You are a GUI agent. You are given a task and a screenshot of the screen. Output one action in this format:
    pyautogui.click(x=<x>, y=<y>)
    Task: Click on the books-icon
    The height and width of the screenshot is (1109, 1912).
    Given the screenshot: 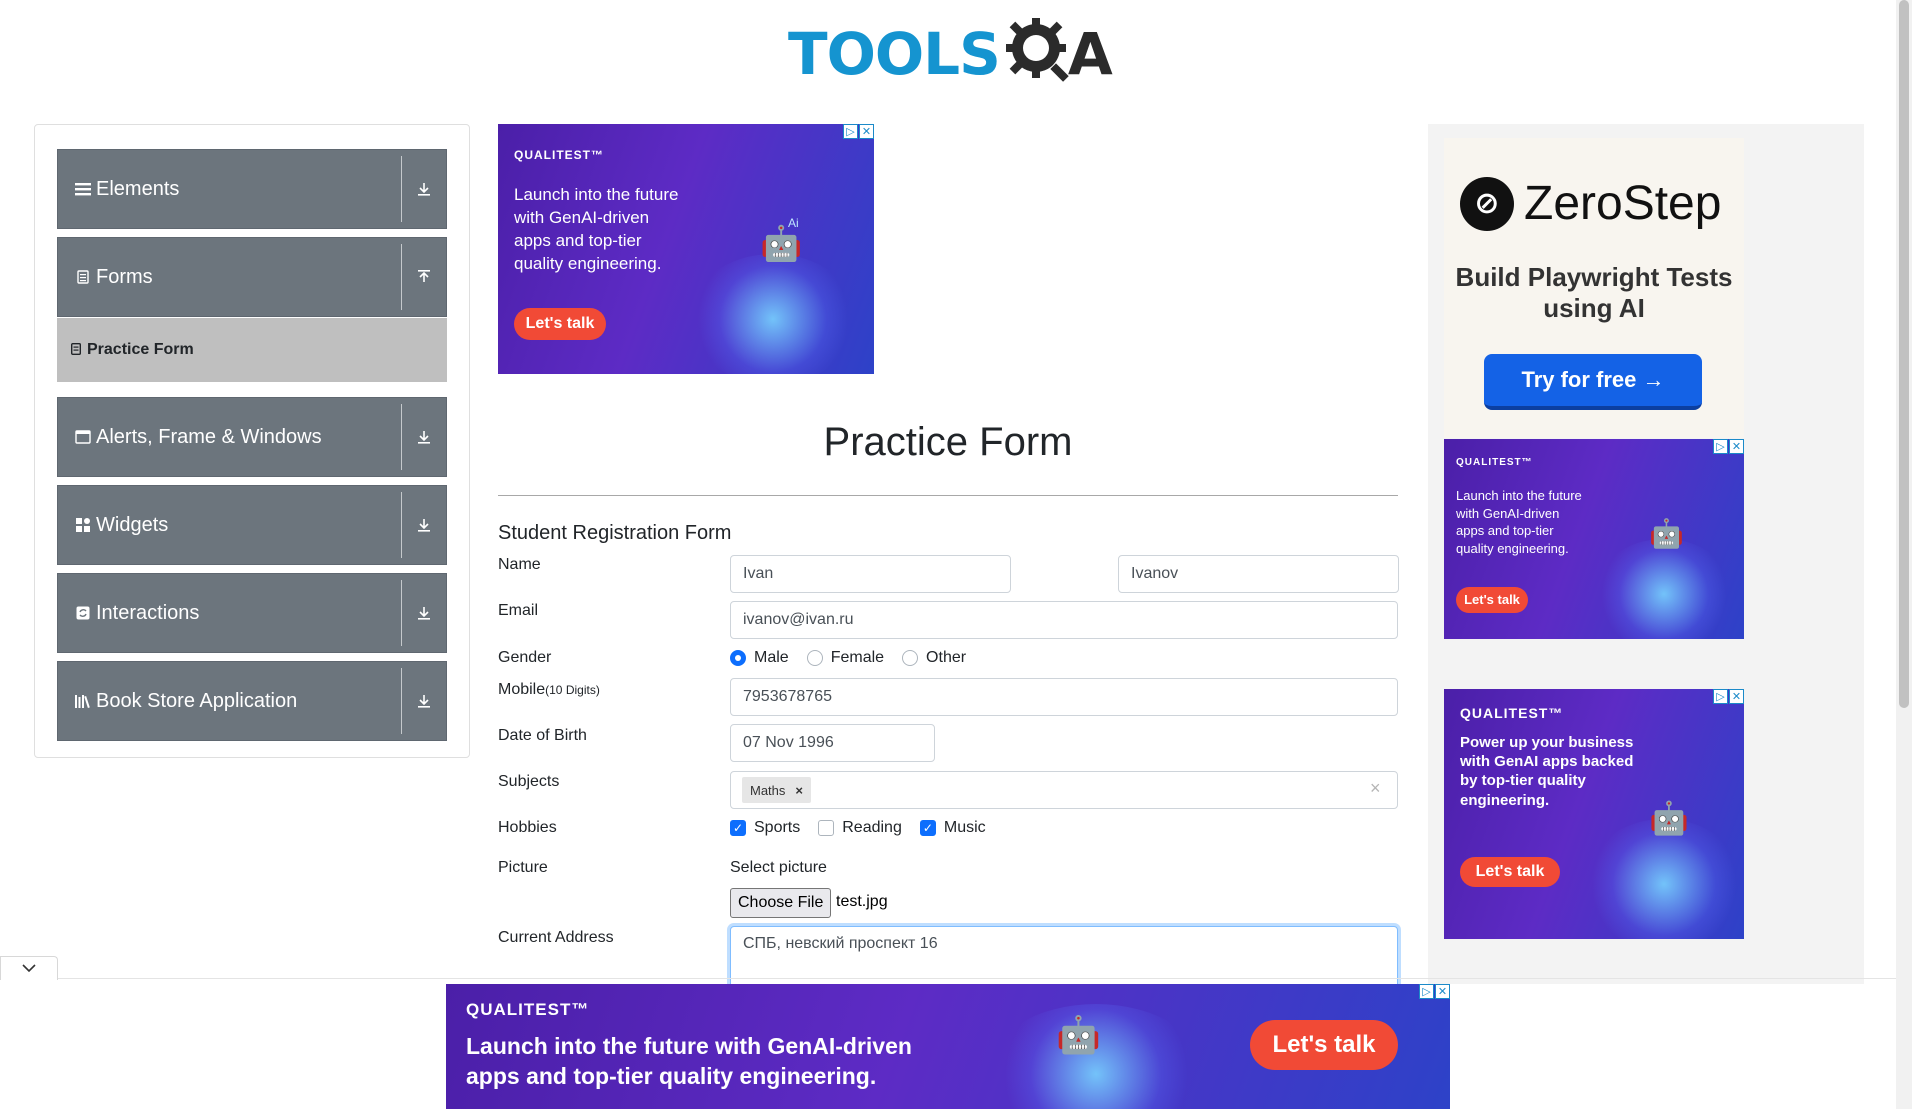 What is the action you would take?
    pyautogui.click(x=83, y=701)
    